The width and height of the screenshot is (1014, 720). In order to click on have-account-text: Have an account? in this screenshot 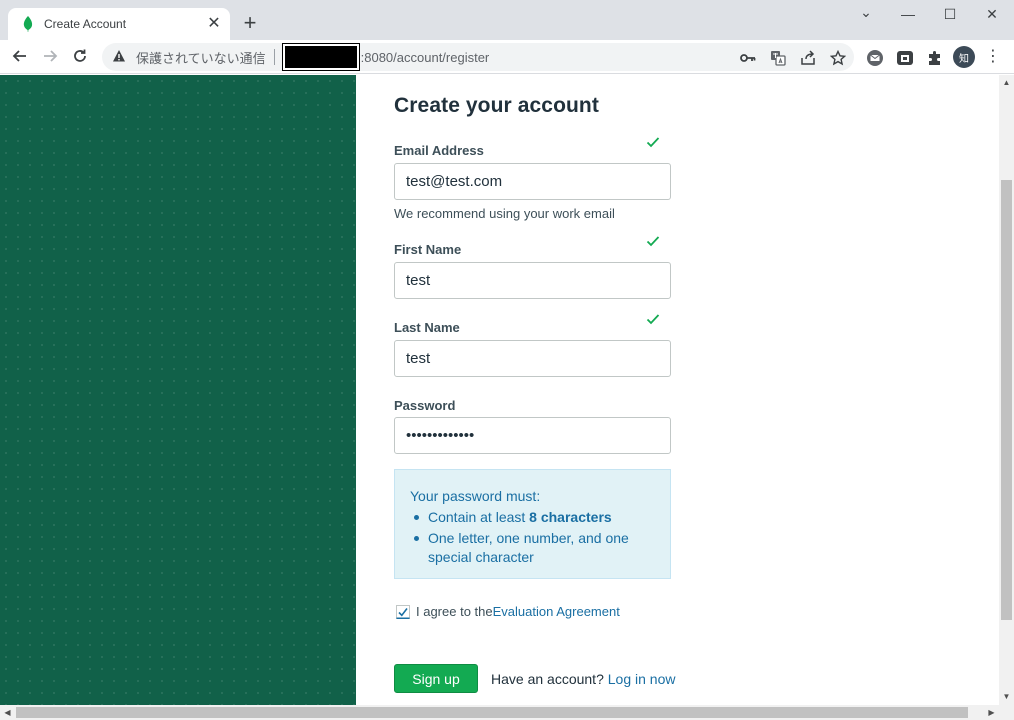, I will do `click(547, 679)`.